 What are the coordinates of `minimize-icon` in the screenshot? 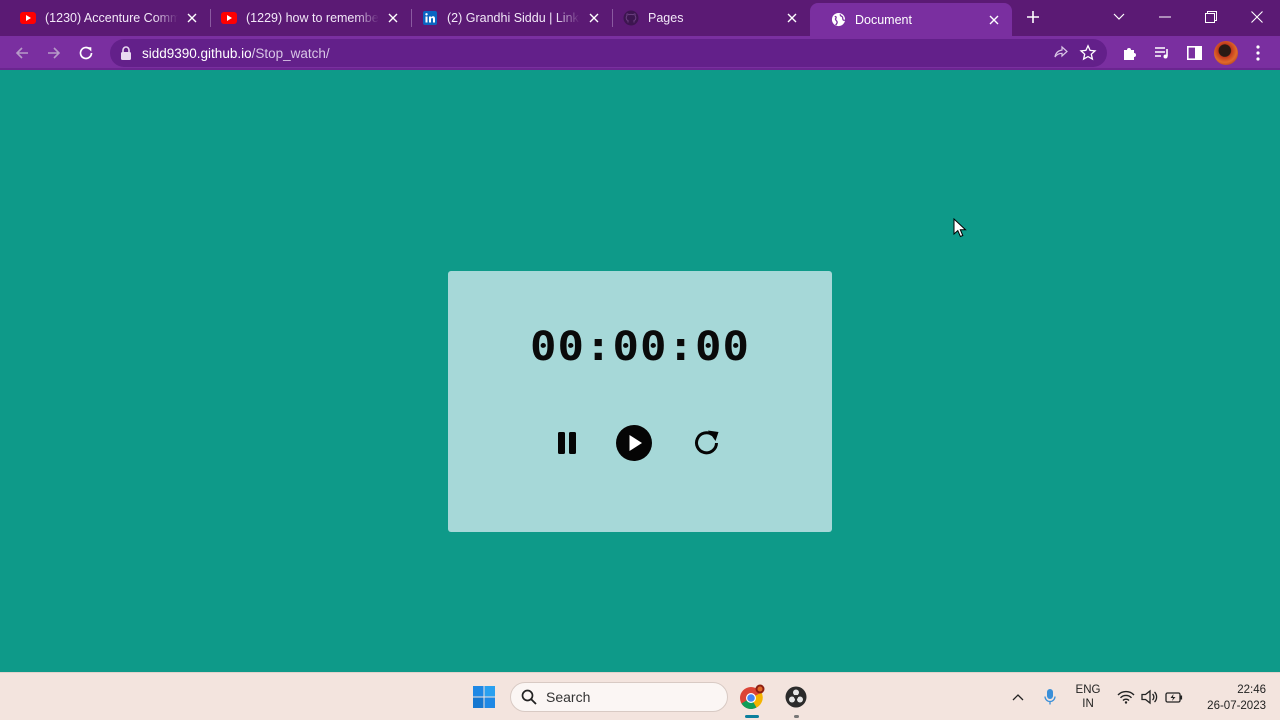 It's located at (1165, 17).